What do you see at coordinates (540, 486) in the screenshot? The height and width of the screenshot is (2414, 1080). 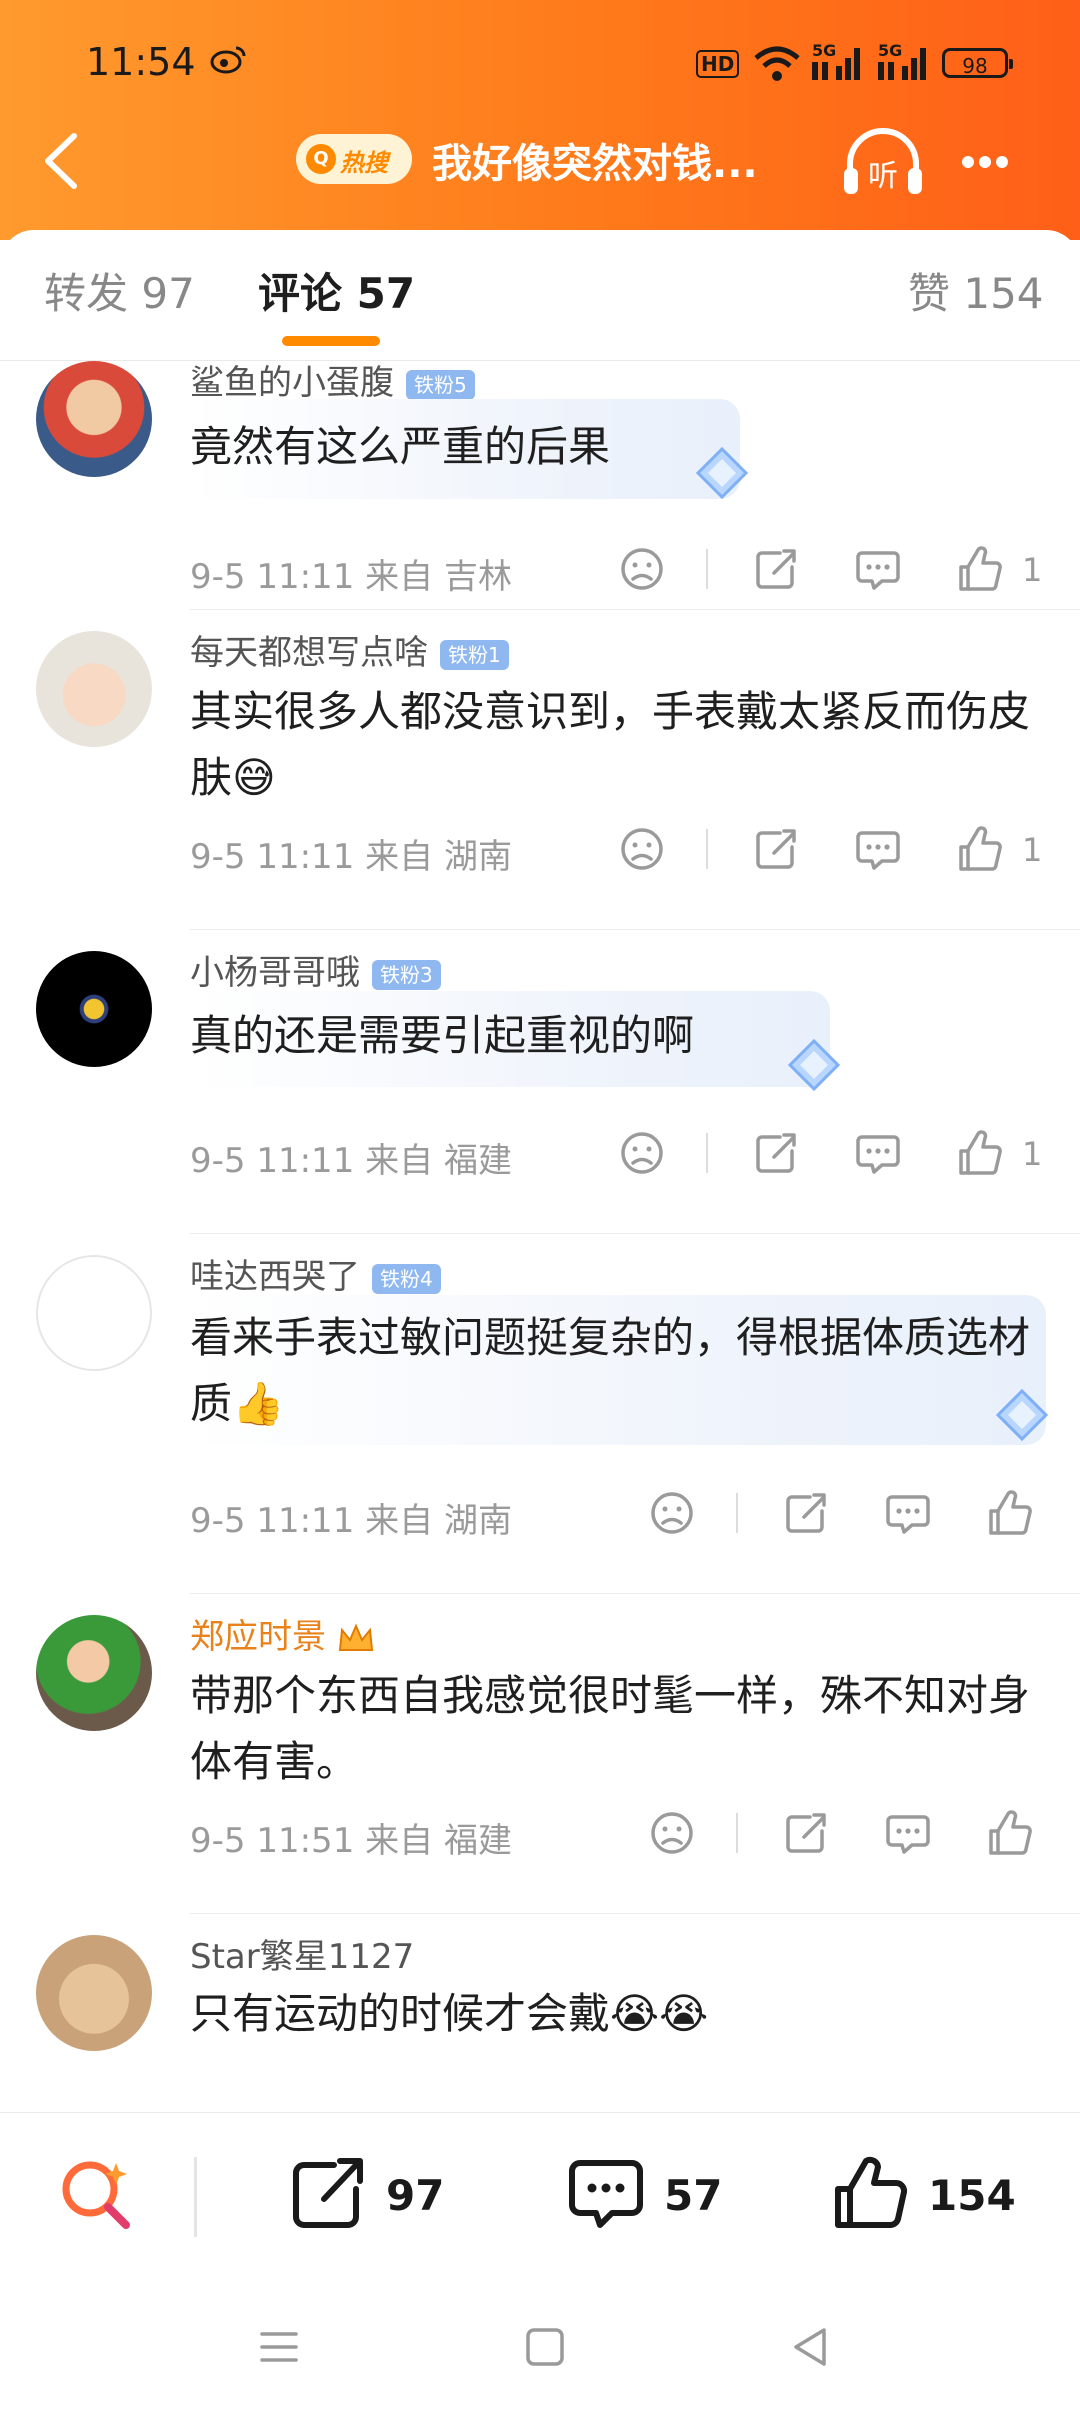 I see `comment-item: 鲨鱼的小蛋腹 铁粉5 竟然有这么严重的后果 9-5 11:11 来自 吉林` at bounding box center [540, 486].